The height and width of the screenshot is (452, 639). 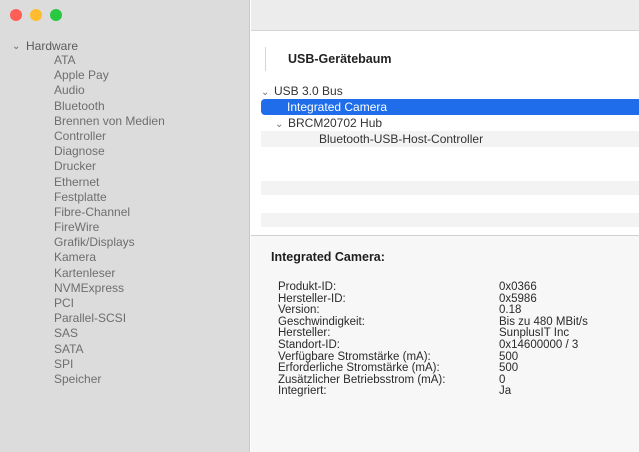 What do you see at coordinates (328, 257) in the screenshot?
I see `detail-title: Integrated Camera:` at bounding box center [328, 257].